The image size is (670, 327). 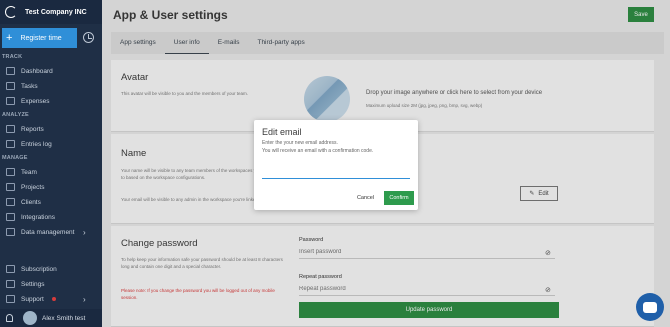 I want to click on sidebar-item-dashboard: Dashboard, so click(x=29, y=71).